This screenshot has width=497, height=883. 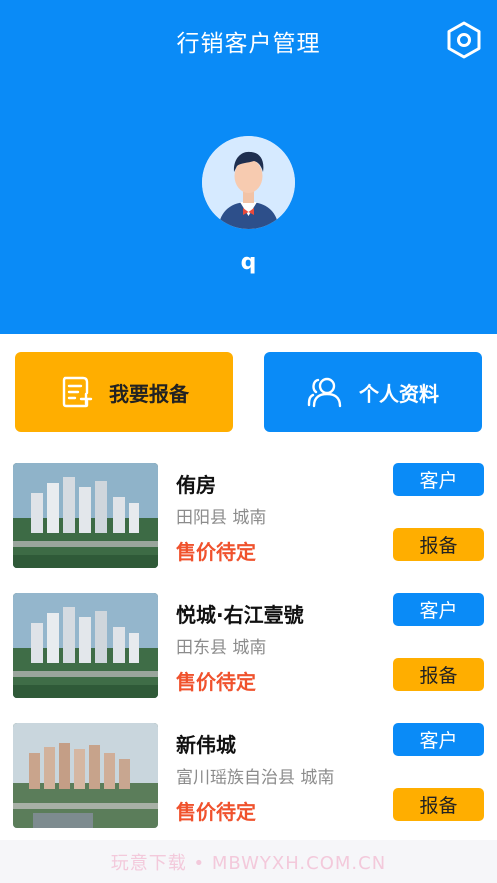 What do you see at coordinates (248, 262) in the screenshot?
I see `username: q` at bounding box center [248, 262].